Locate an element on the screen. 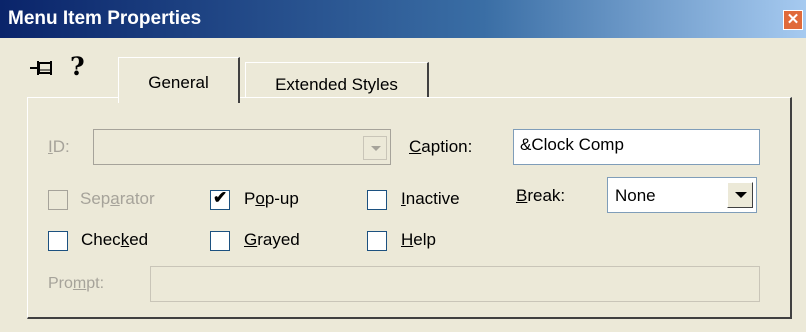 The height and width of the screenshot is (332, 806). tab-general: General is located at coordinates (179, 80).